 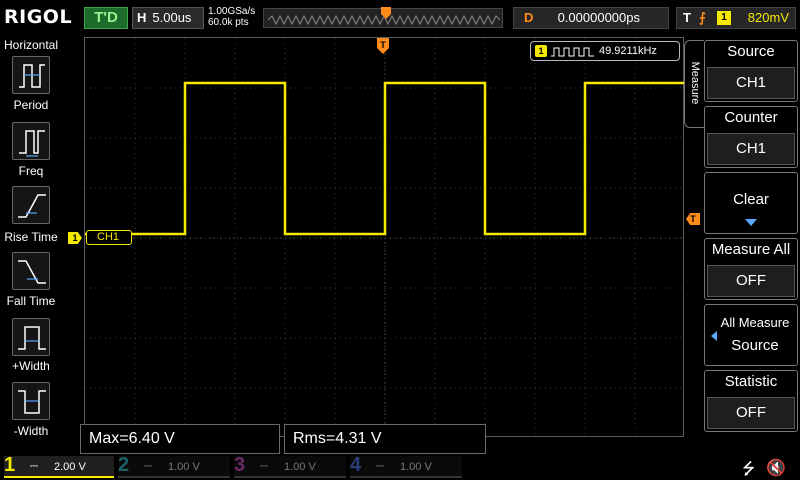 I want to click on memory-position-bar, so click(x=383, y=17).